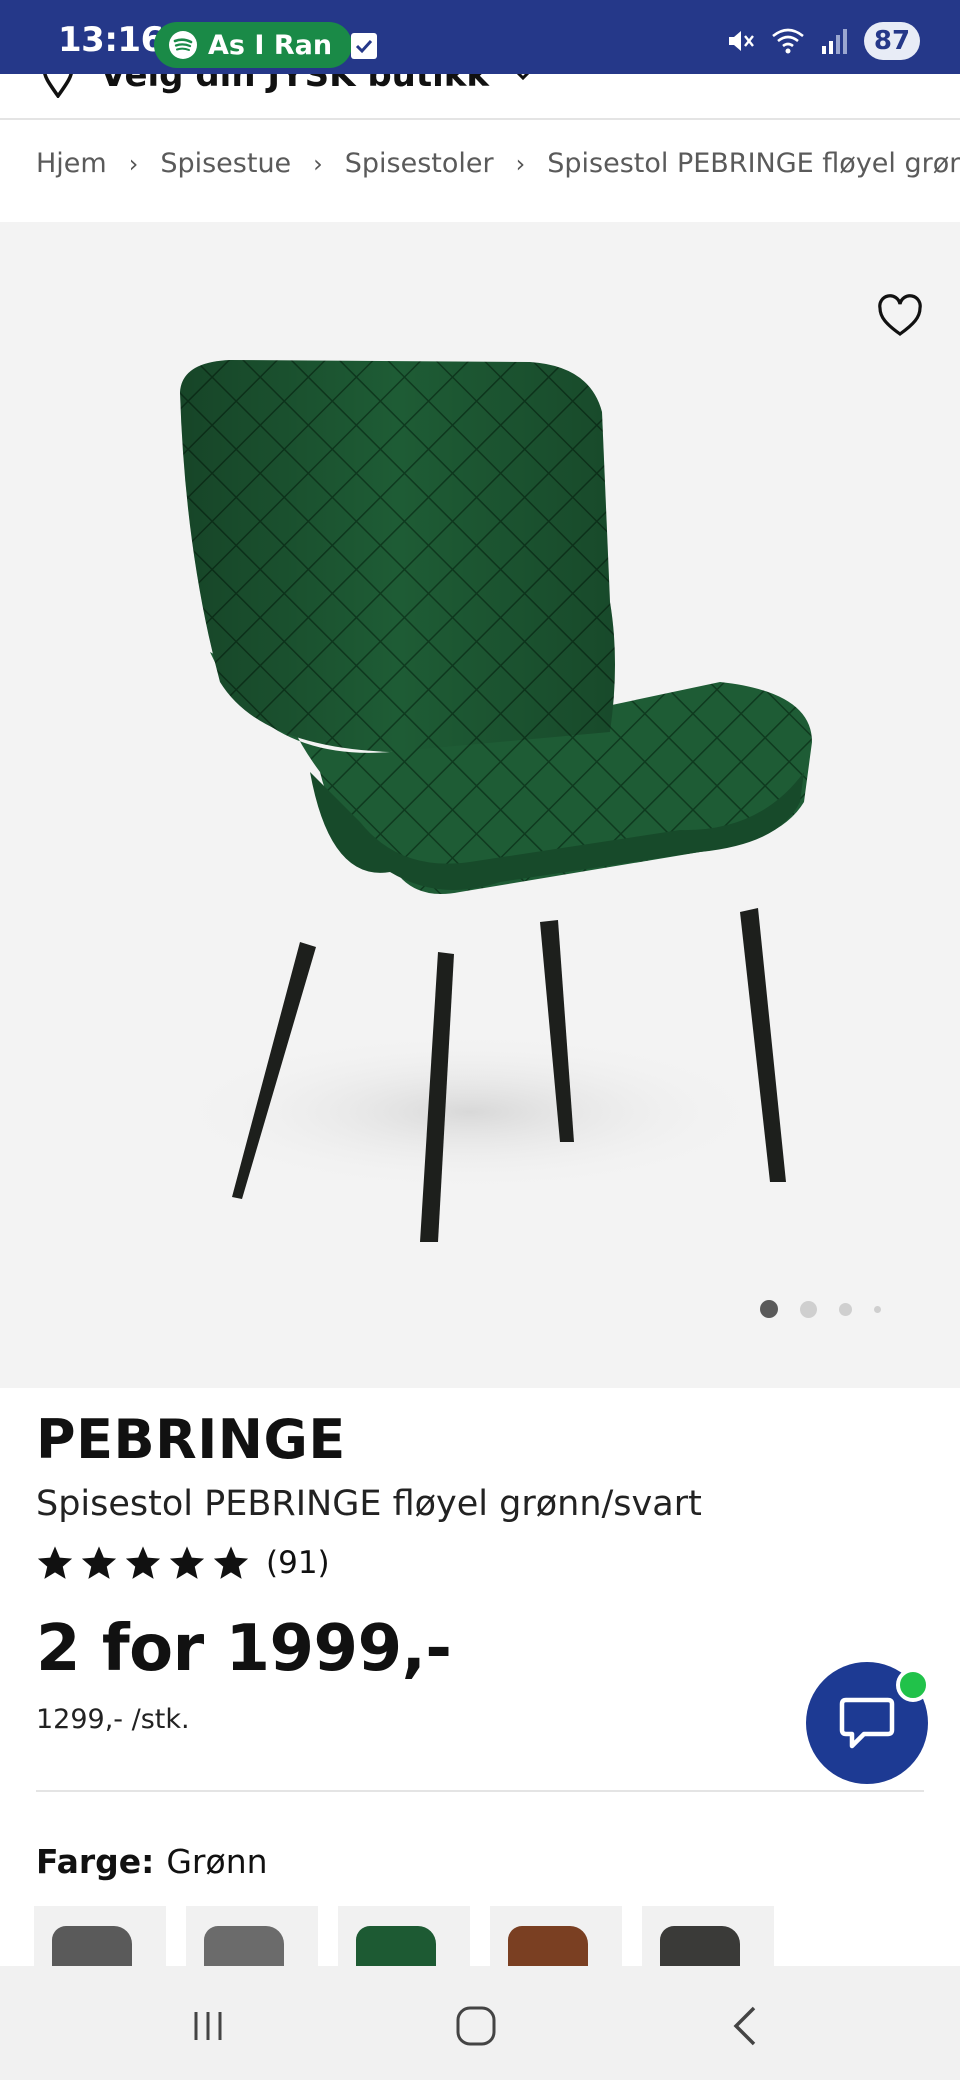 The height and width of the screenshot is (2080, 960). I want to click on signal-icon, so click(834, 41).